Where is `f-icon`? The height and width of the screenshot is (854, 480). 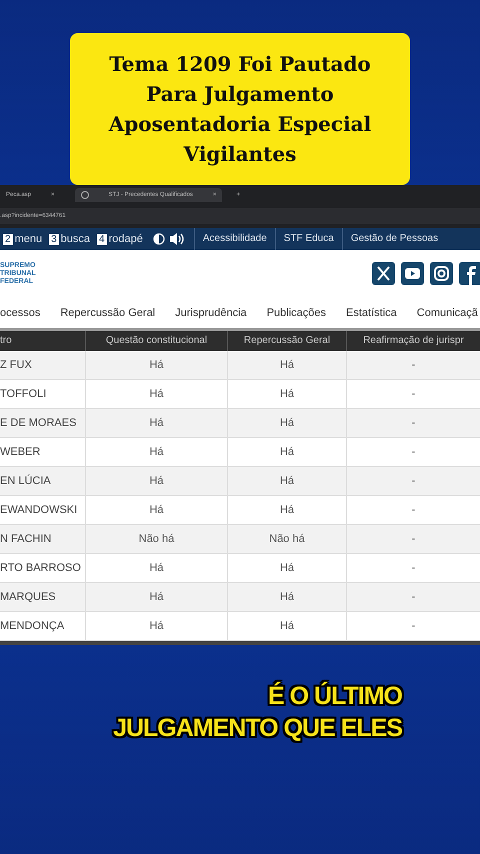
f-icon is located at coordinates (469, 273).